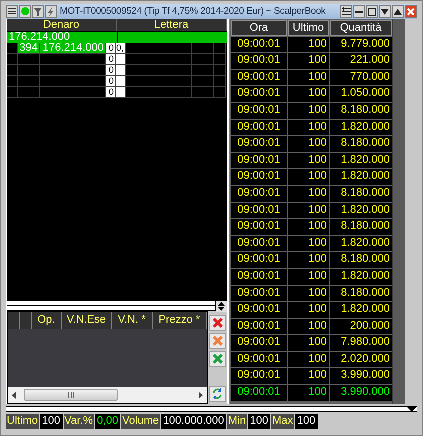  Describe the element at coordinates (107, 421) in the screenshot. I see `status-value: 0,00` at that location.